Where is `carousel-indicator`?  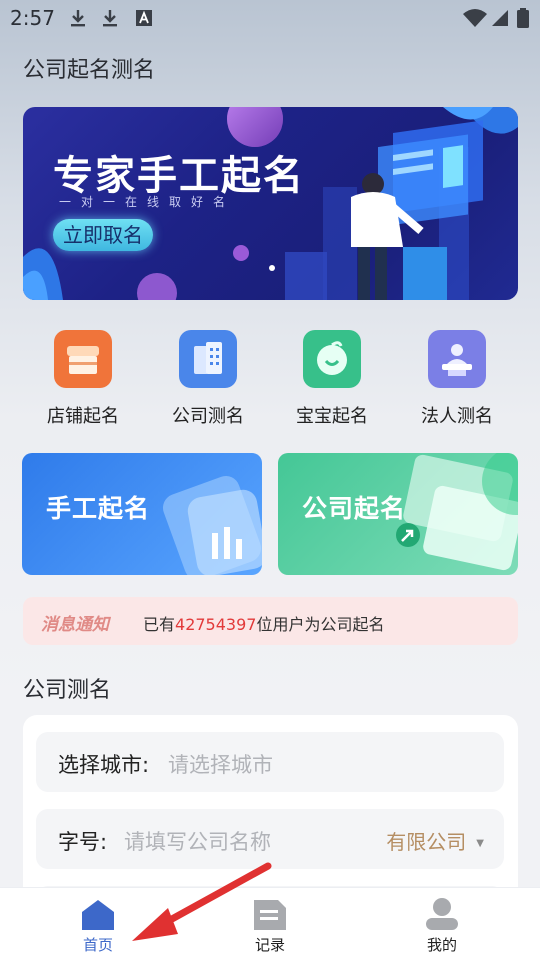
carousel-indicator is located at coordinates (272, 268).